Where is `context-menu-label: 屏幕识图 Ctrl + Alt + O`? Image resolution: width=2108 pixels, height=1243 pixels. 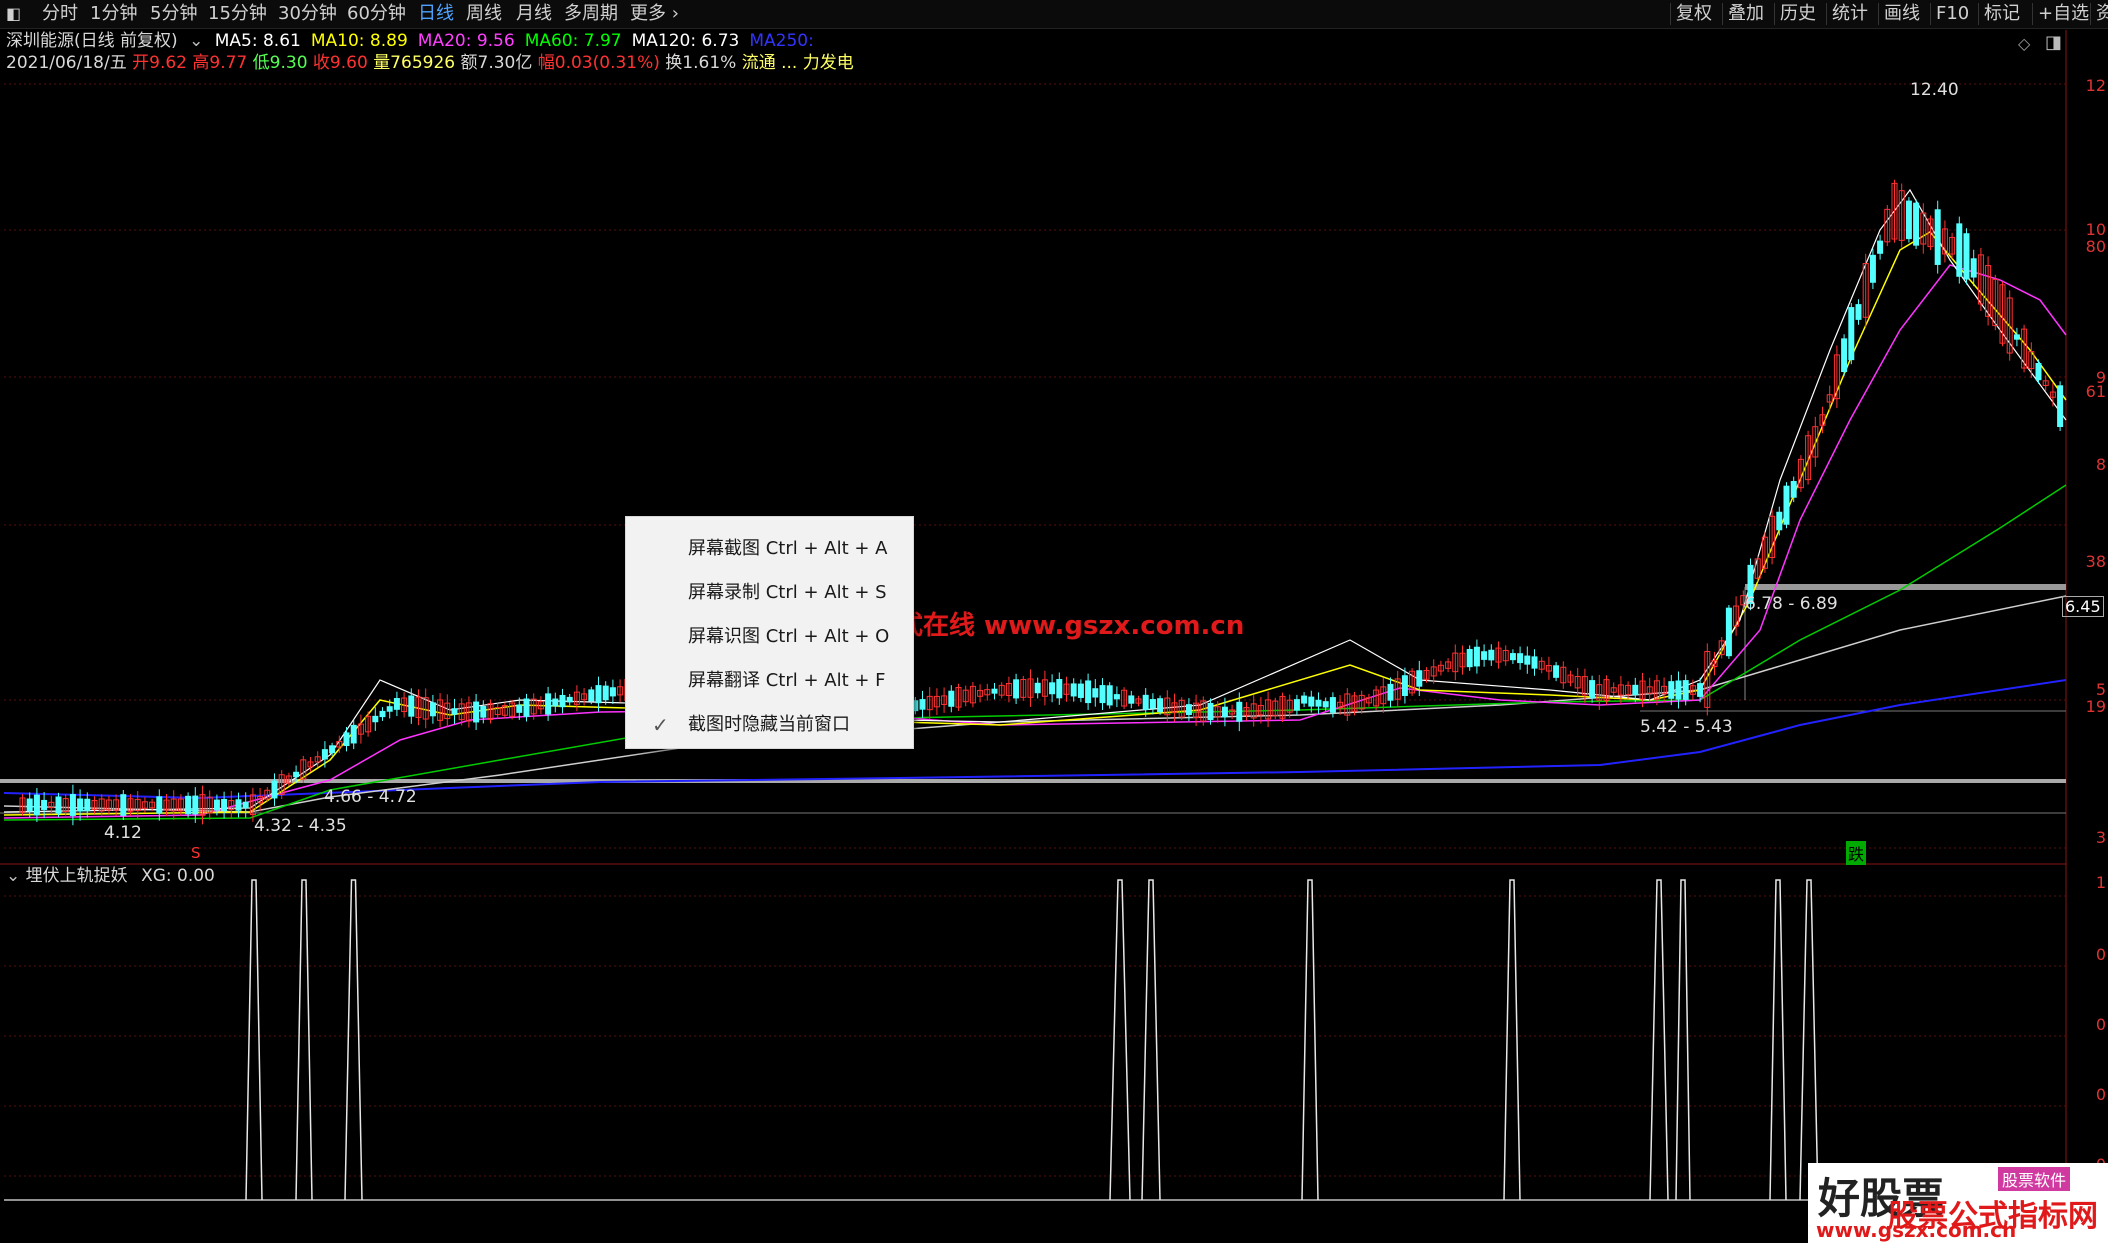
context-menu-label: 屏幕识图 Ctrl + Alt + O is located at coordinates (789, 636).